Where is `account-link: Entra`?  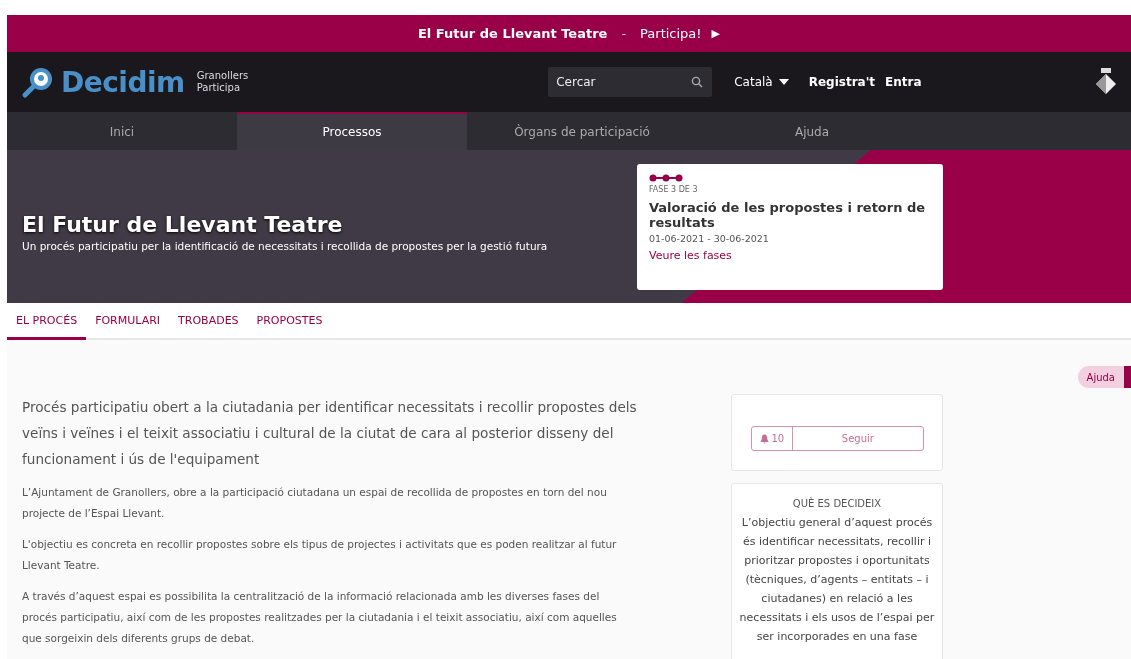
account-link: Entra is located at coordinates (903, 82).